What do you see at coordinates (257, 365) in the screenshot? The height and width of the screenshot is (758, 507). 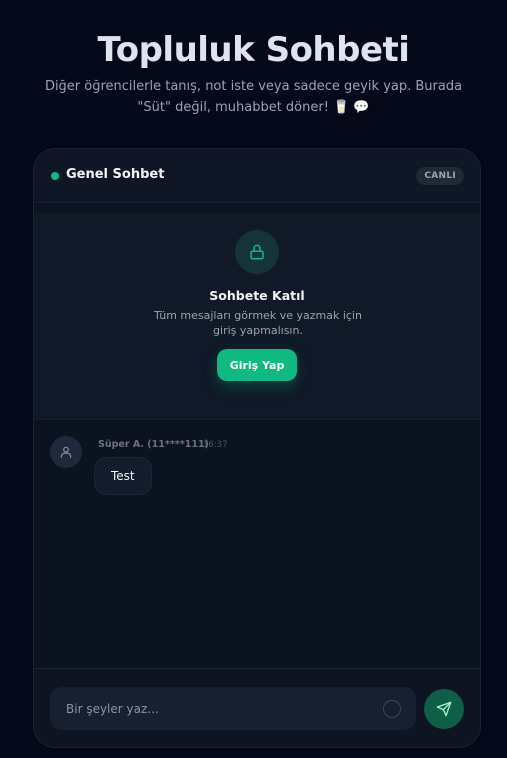 I see `login-button: Giriş Yap` at bounding box center [257, 365].